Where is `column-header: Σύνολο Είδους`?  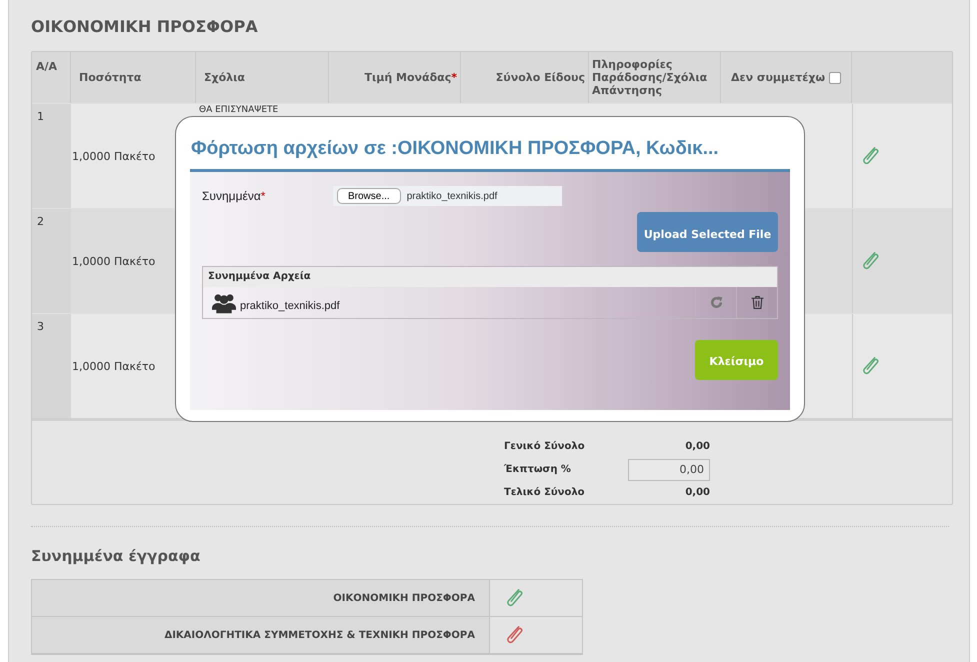
column-header: Σύνολο Είδους is located at coordinates (540, 77).